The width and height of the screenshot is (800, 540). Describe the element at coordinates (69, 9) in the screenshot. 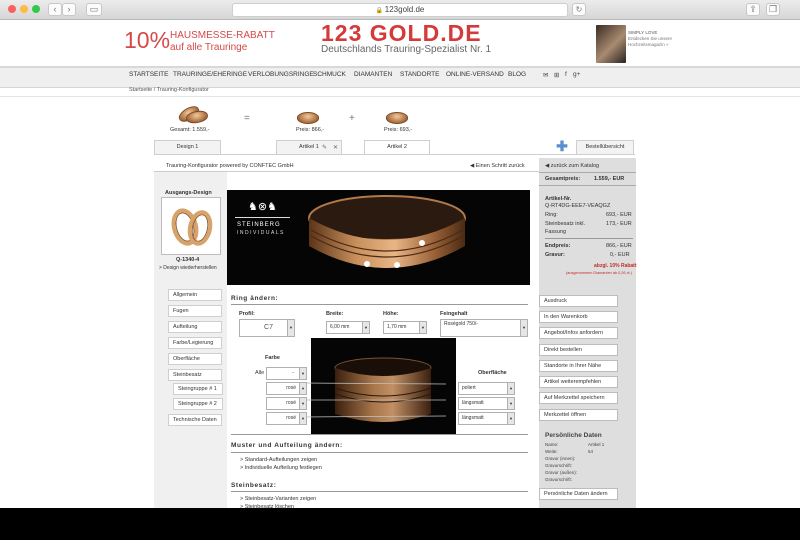

I see `forward-icon: ›` at that location.